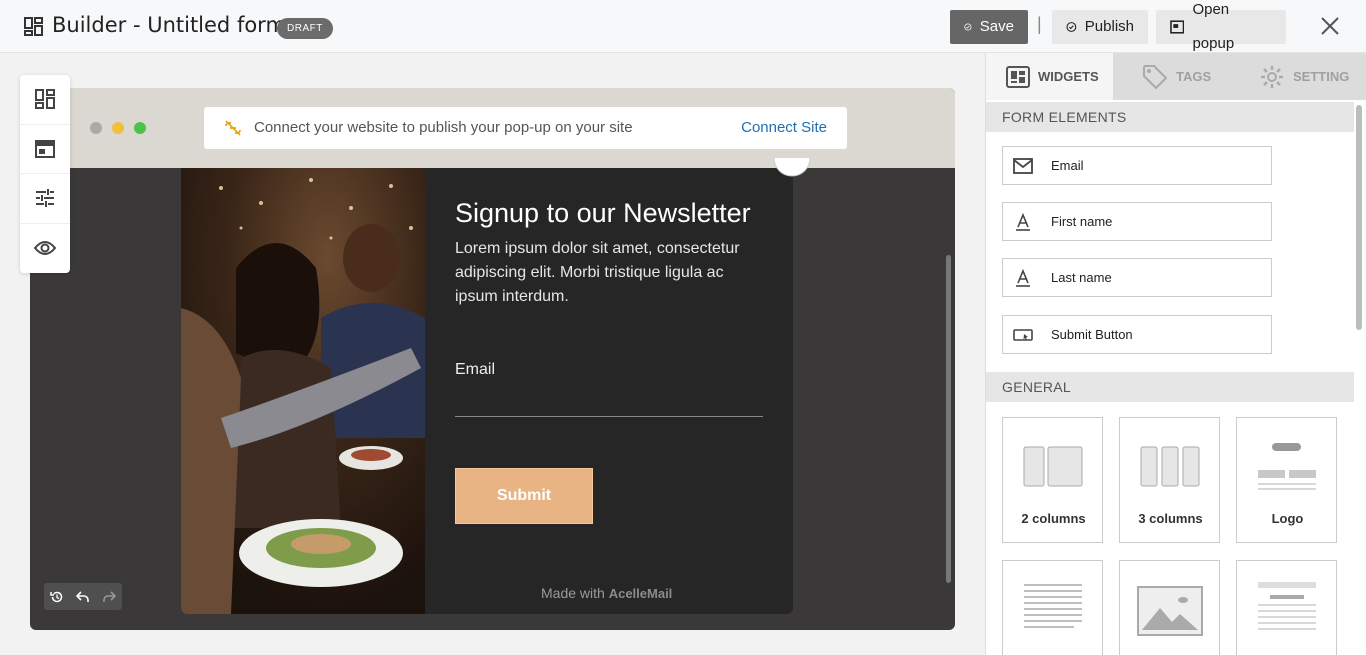  I want to click on widget-two-columns: 2 columns, so click(1052, 480).